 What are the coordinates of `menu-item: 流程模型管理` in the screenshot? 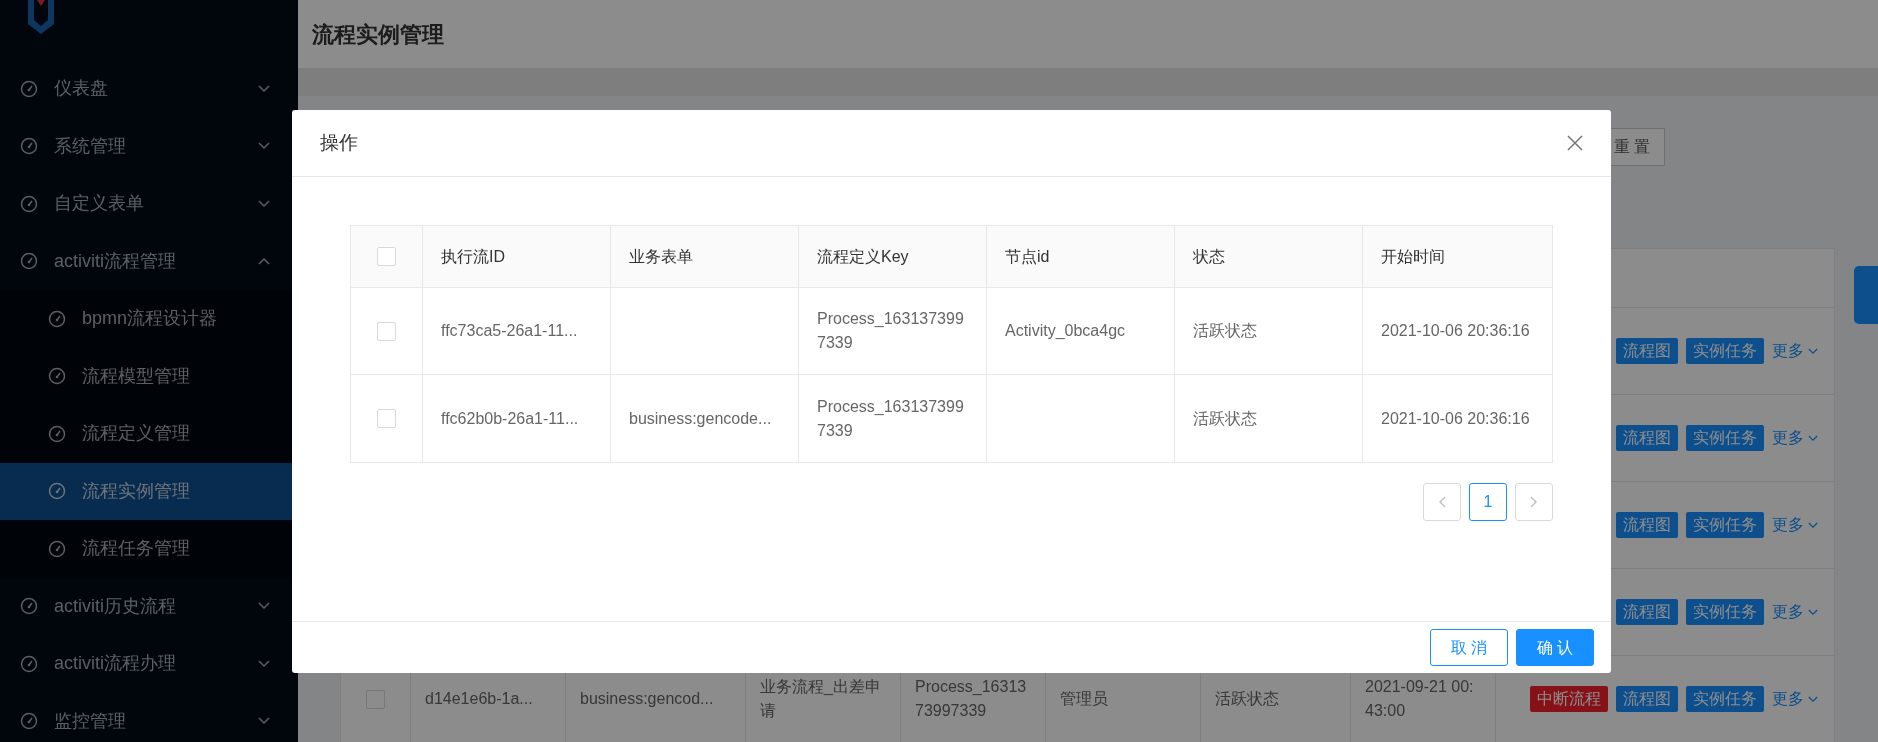 It's located at (149, 376).